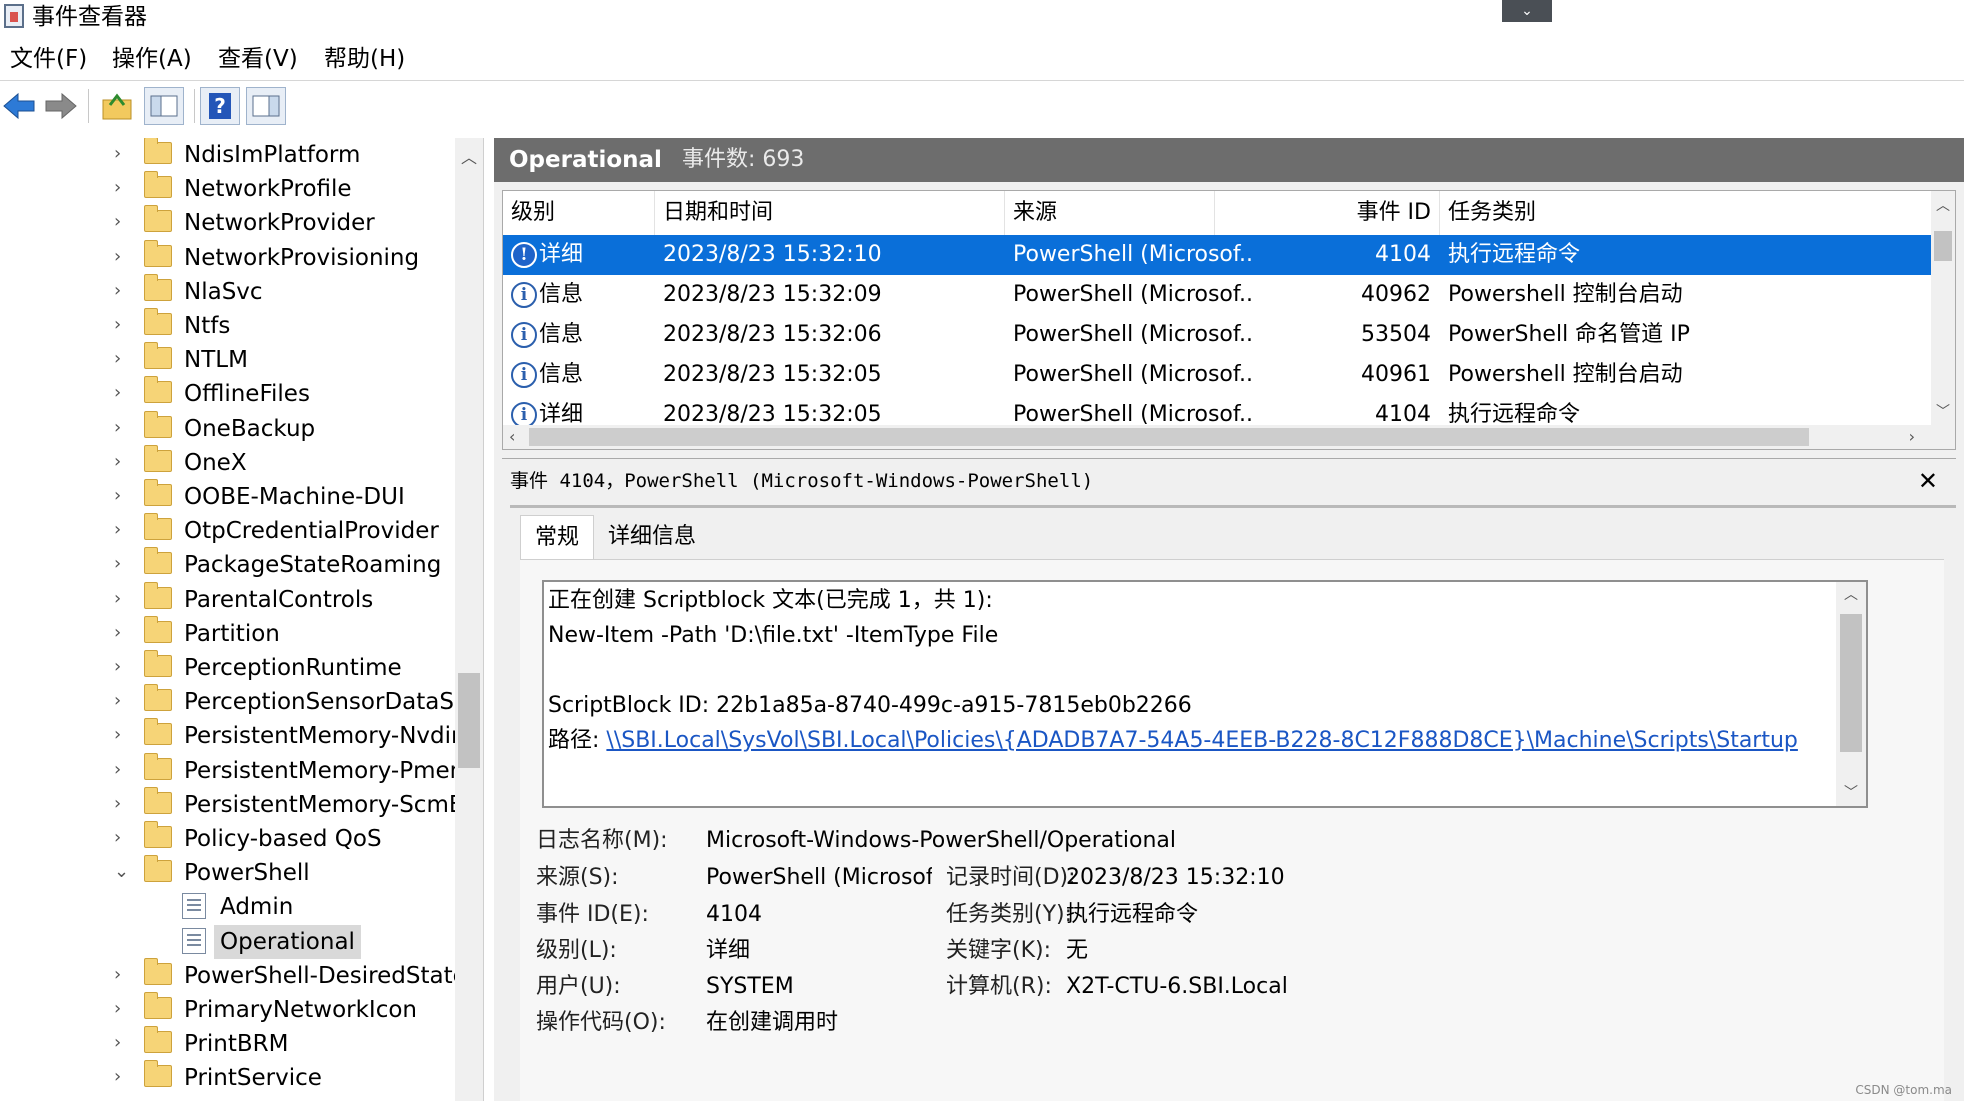 This screenshot has height=1101, width=1964. Describe the element at coordinates (364, 59) in the screenshot. I see `menu-help: 帮助(H)` at that location.